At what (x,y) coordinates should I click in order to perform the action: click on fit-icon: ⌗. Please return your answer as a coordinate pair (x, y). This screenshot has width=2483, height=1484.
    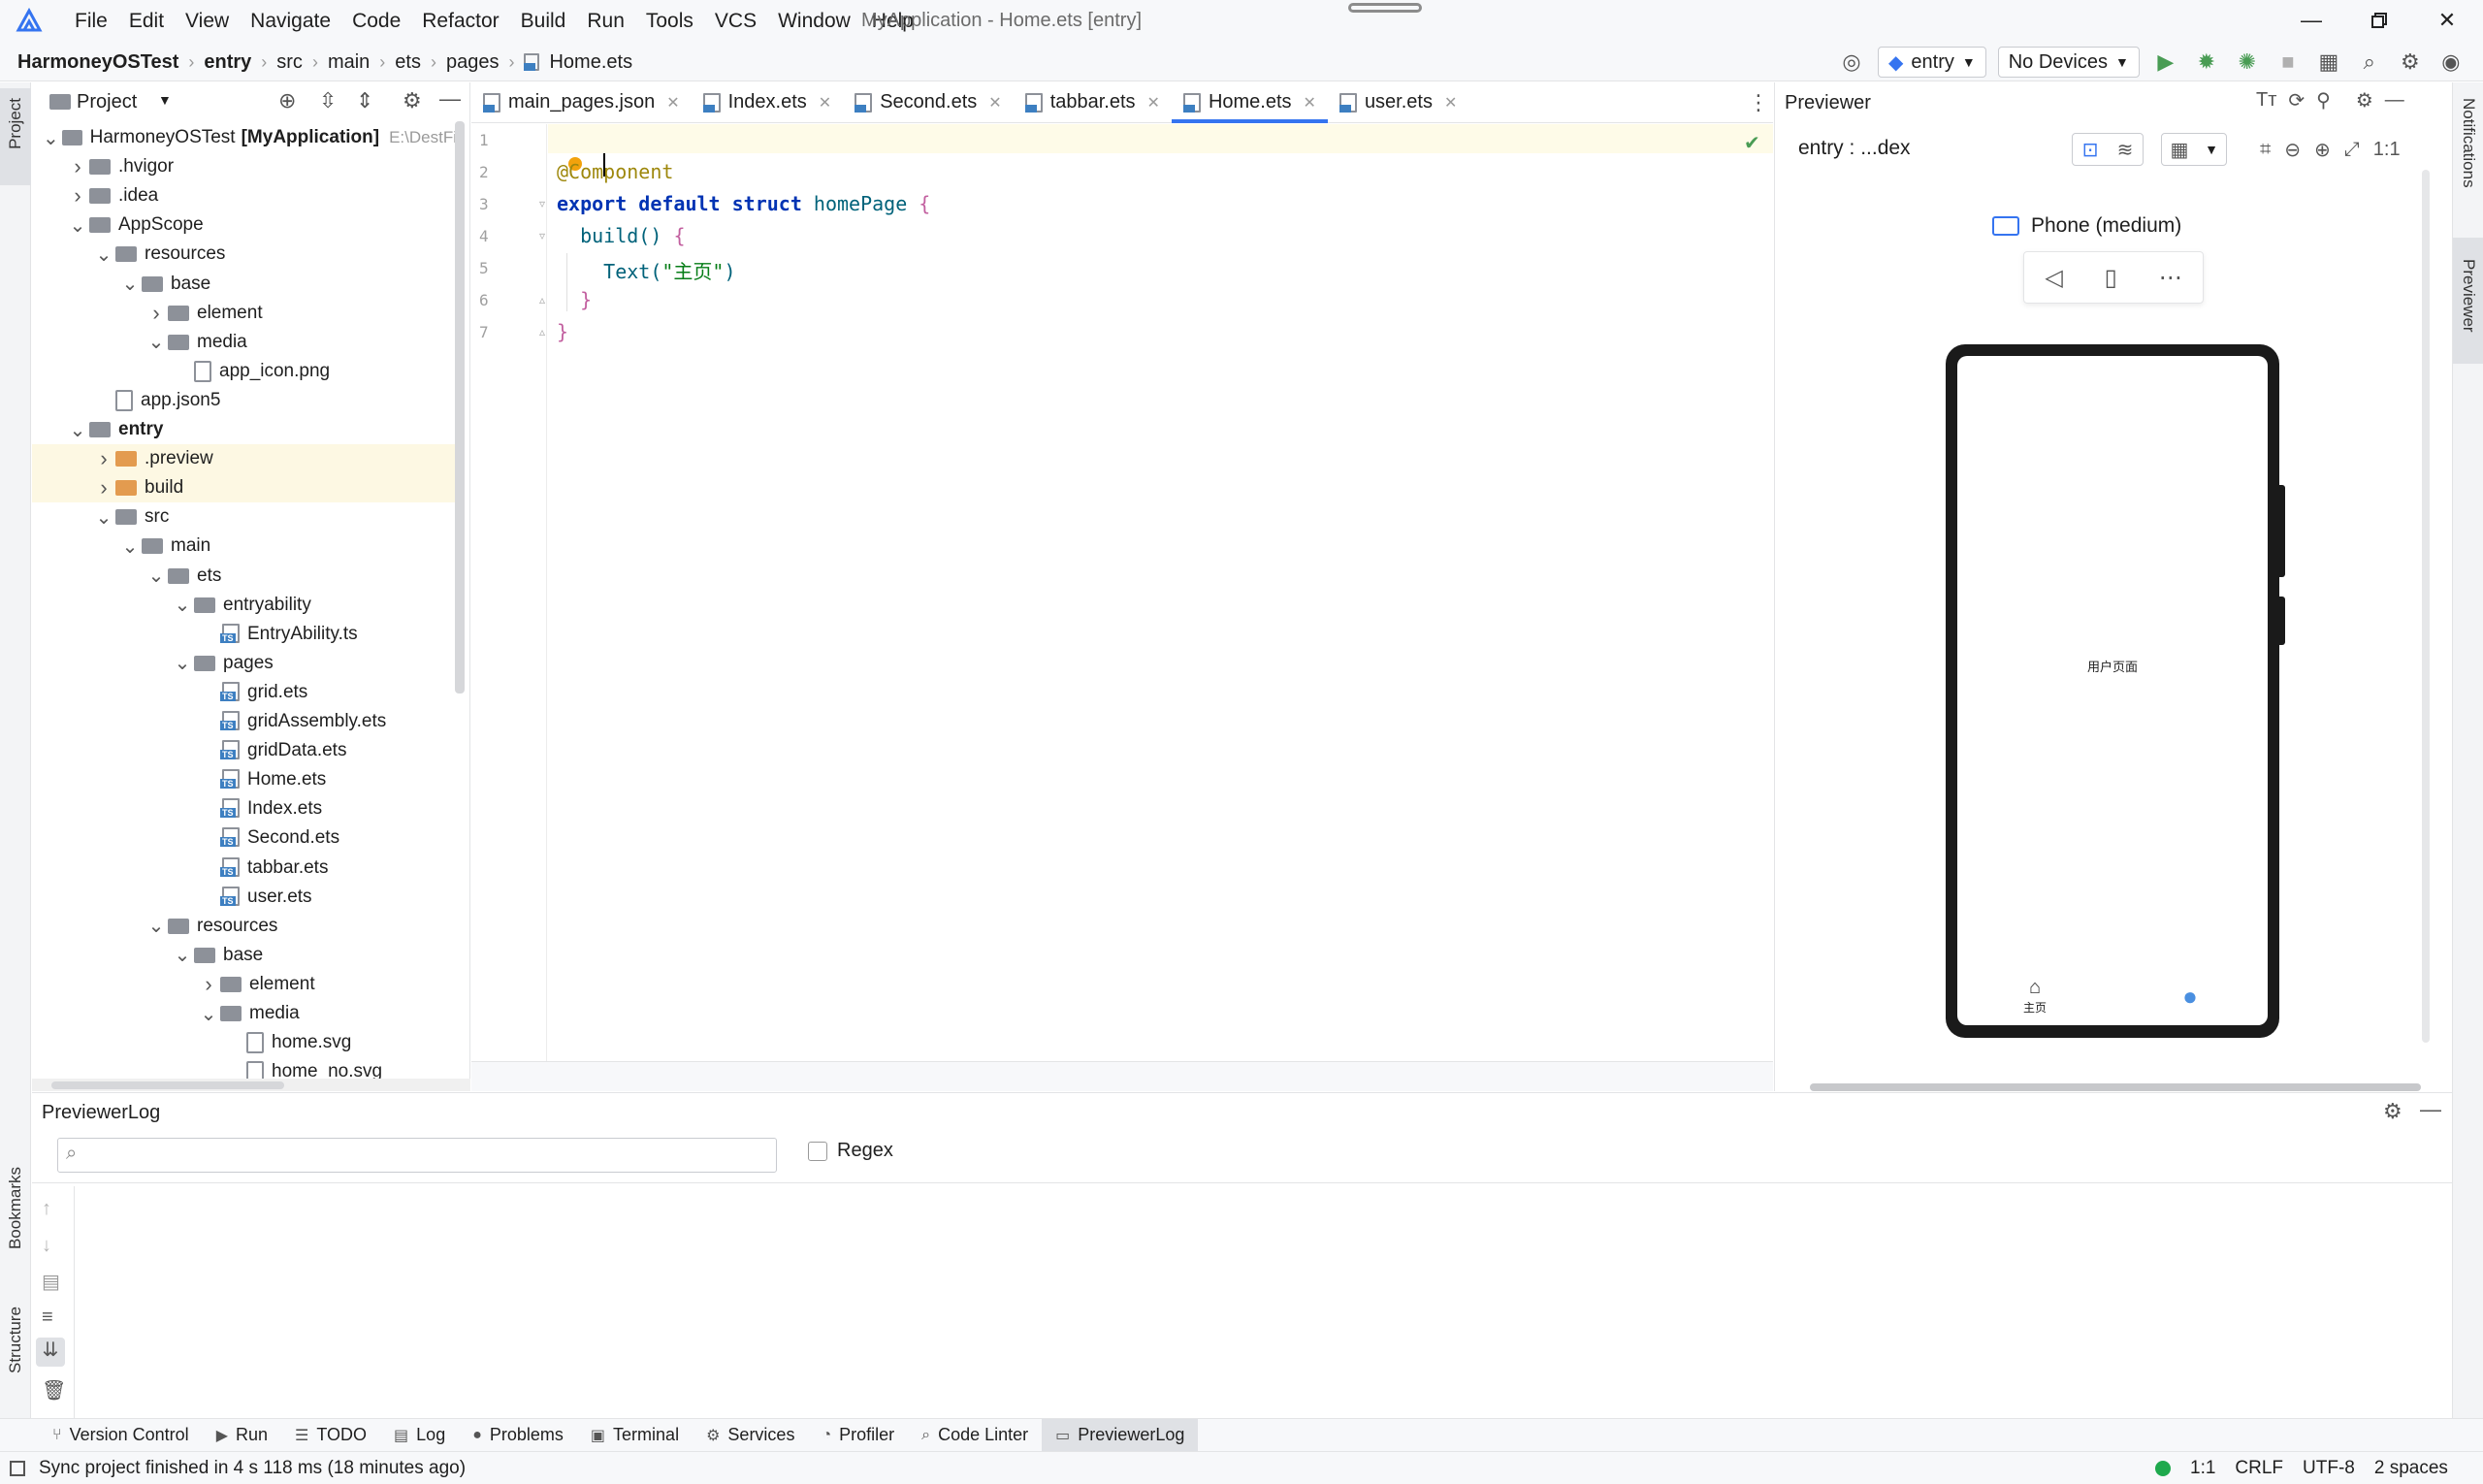
    Looking at the image, I should click on (2265, 150).